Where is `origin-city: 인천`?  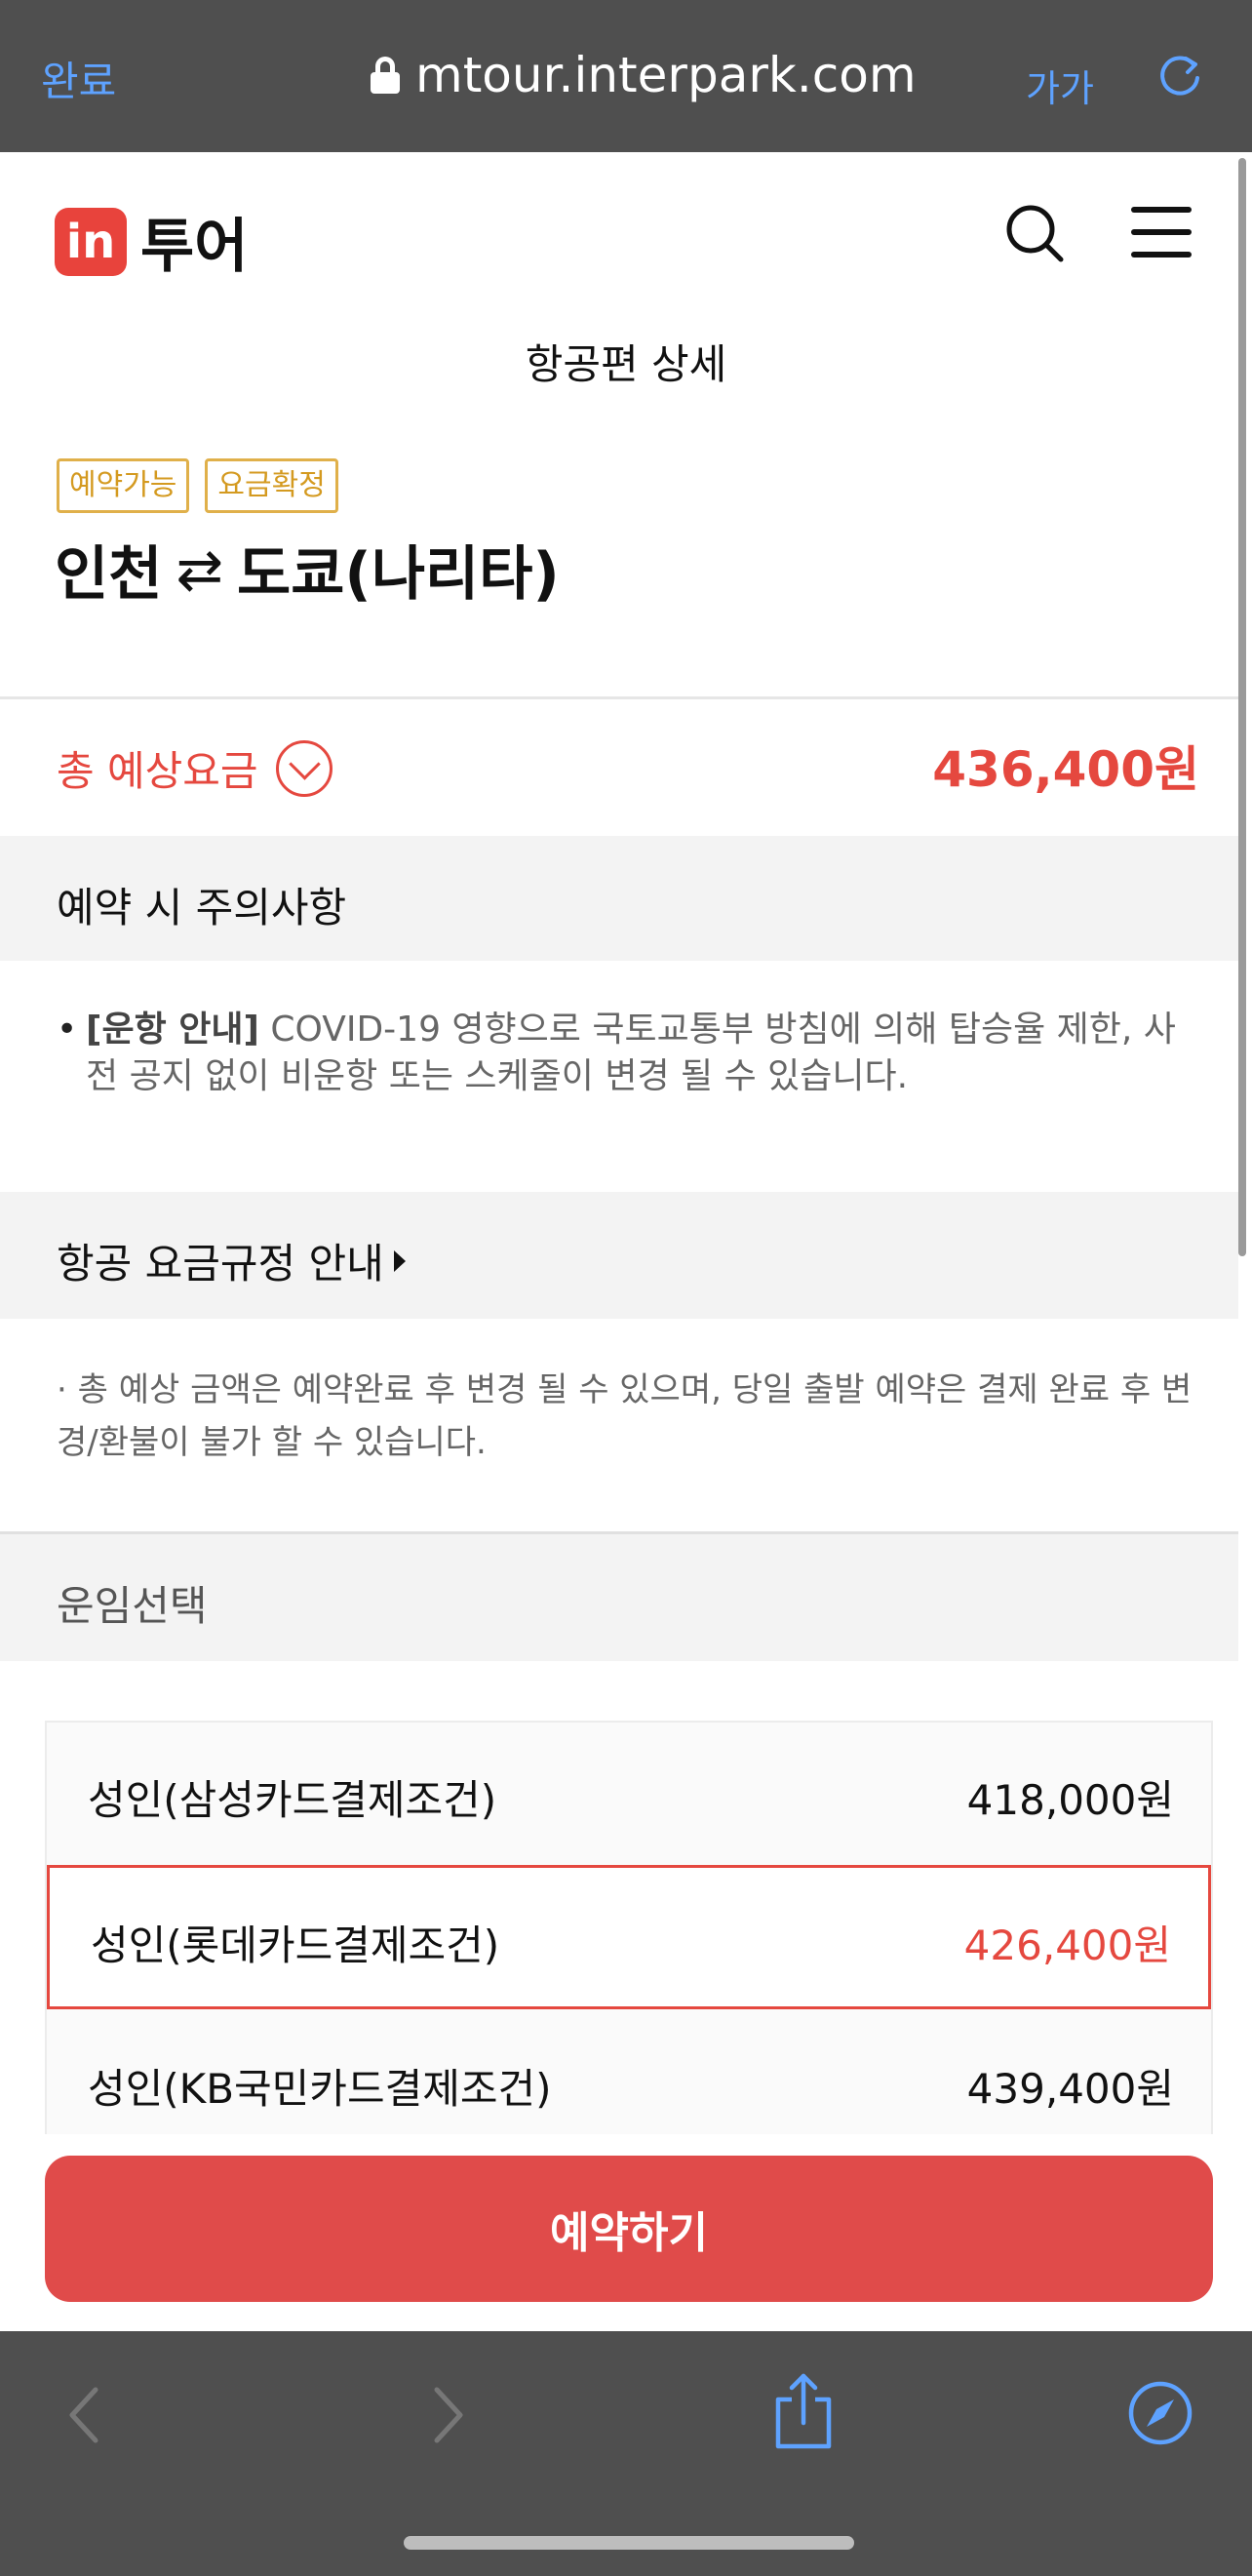
origin-city: 인천 is located at coordinates (109, 574).